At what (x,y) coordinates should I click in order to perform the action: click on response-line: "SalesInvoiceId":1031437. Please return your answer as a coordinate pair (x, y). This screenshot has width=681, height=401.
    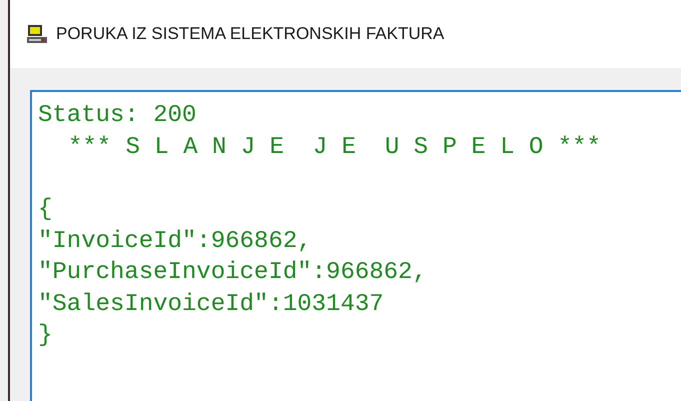
    Looking at the image, I should click on (211, 305).